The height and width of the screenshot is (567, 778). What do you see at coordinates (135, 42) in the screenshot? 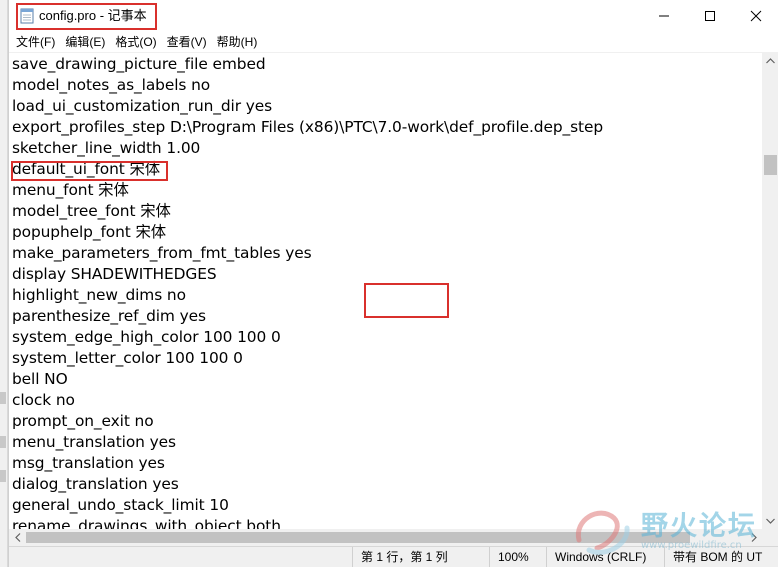
I see `menu-format: 格式(O)` at bounding box center [135, 42].